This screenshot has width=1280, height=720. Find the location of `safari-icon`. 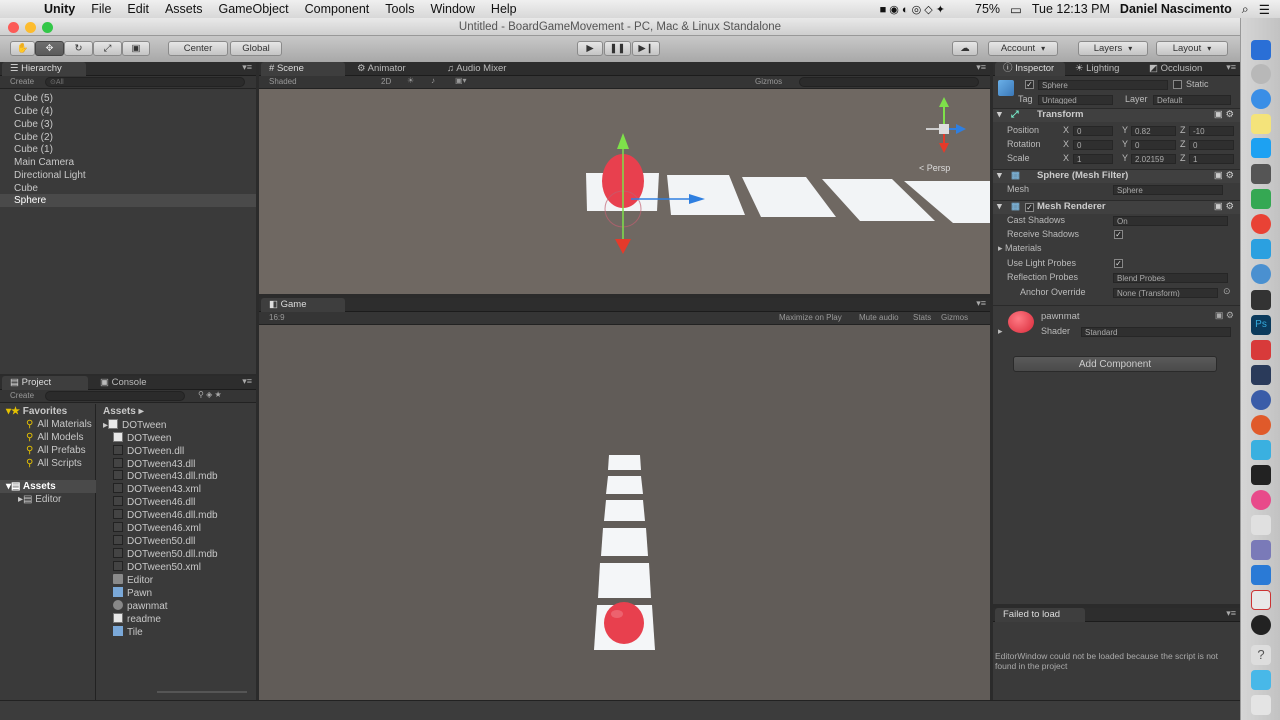

safari-icon is located at coordinates (1261, 99).